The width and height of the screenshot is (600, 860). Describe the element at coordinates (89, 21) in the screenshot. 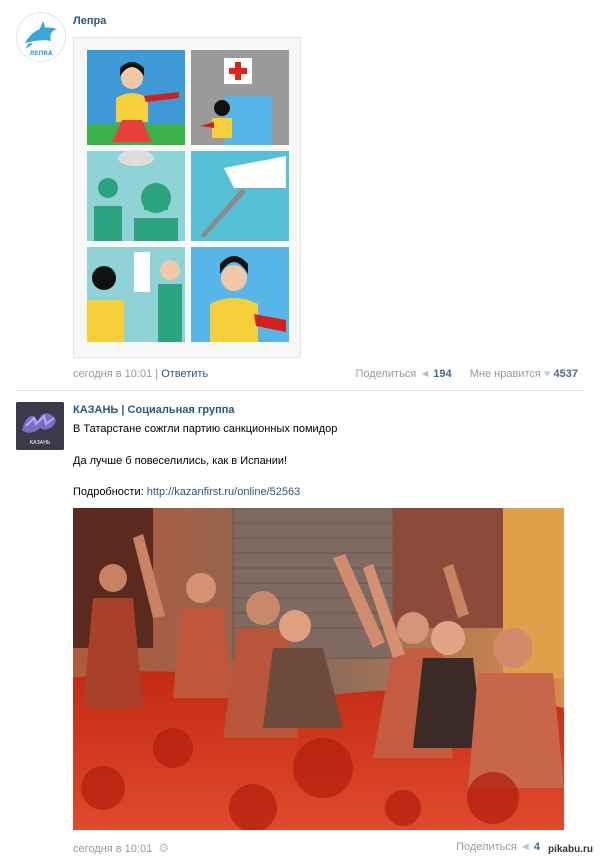

I see `post-author: Лепра` at that location.